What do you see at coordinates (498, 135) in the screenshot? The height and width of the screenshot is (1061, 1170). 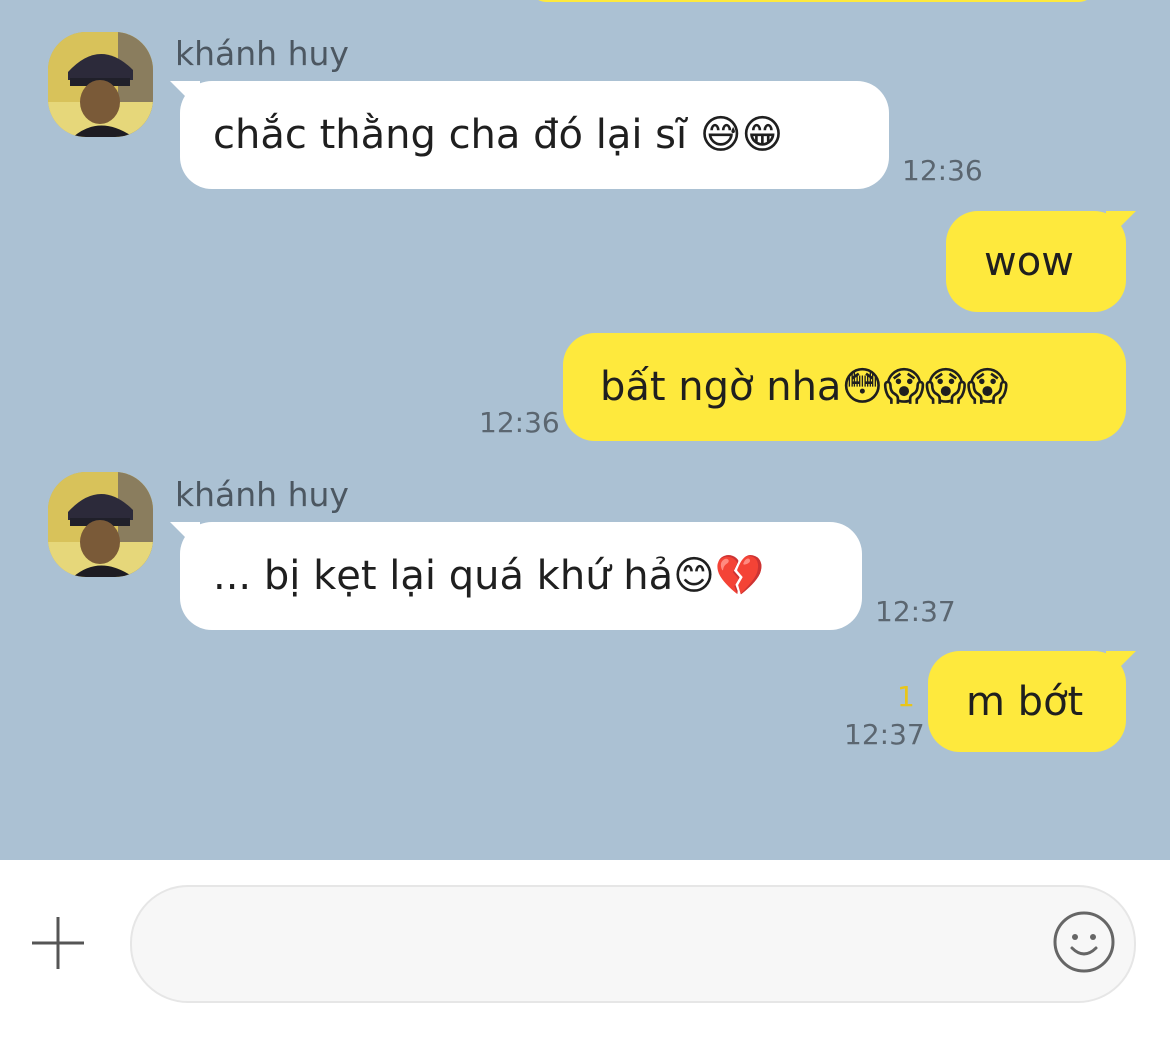 I see `message-text: chắc thằng cha đó lại sĩ 😅😁` at bounding box center [498, 135].